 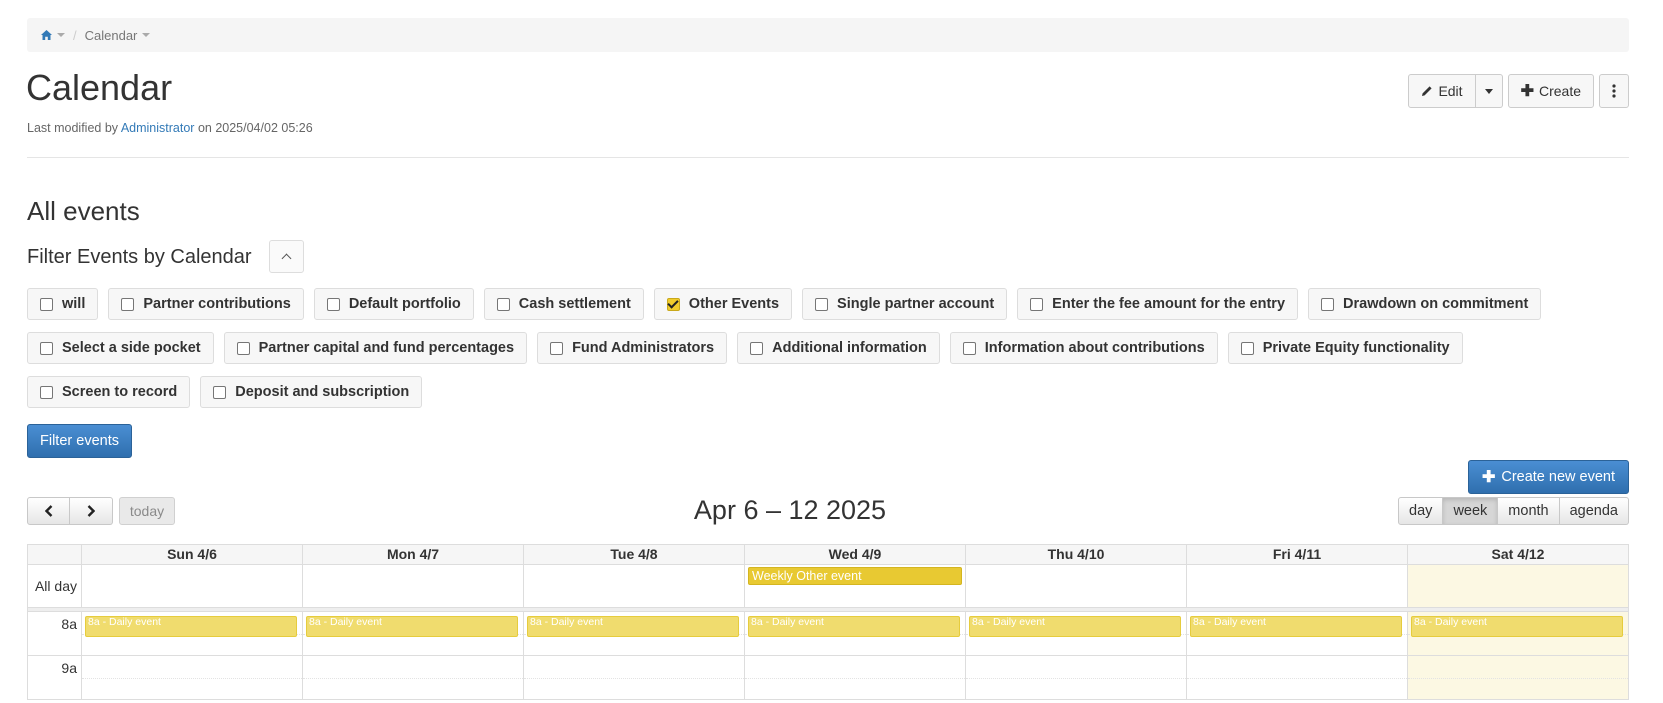 What do you see at coordinates (1094, 348) in the screenshot?
I see `calendar-filter-label: Information about contributions` at bounding box center [1094, 348].